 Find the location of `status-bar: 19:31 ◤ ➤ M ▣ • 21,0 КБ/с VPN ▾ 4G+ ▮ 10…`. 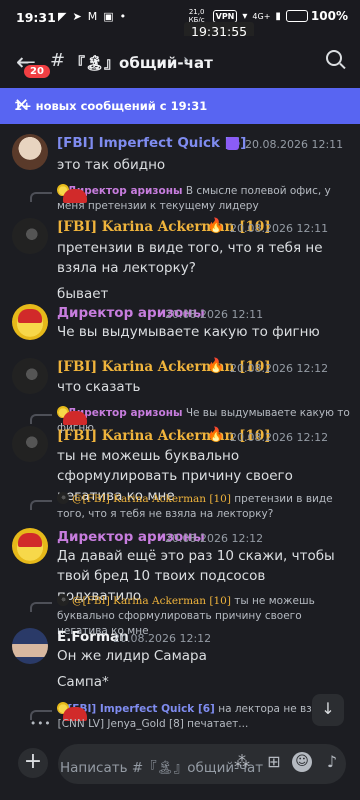

status-bar: 19:31 ◤ ➤ M ▣ • 21,0 КБ/с VPN ▾ 4G+ ▮ 10… is located at coordinates (180, 18).